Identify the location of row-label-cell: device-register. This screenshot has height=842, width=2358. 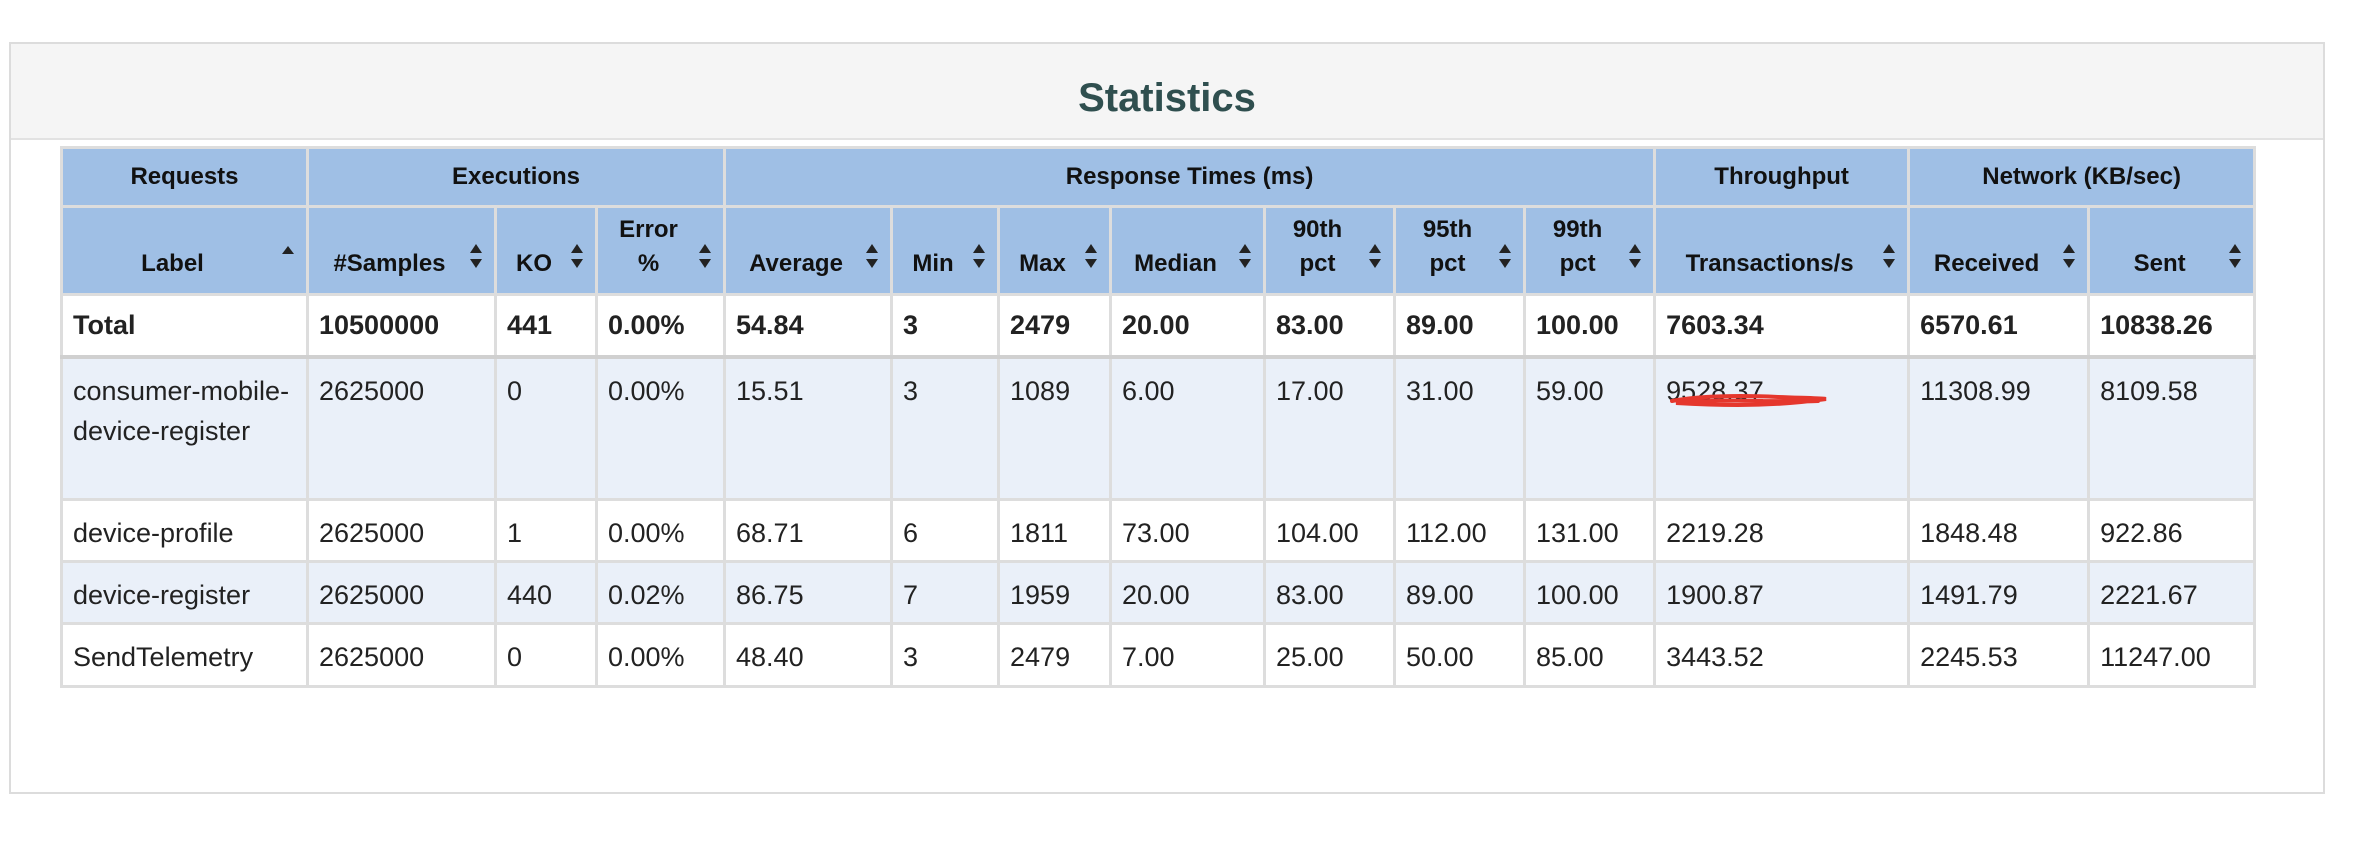
(184, 592).